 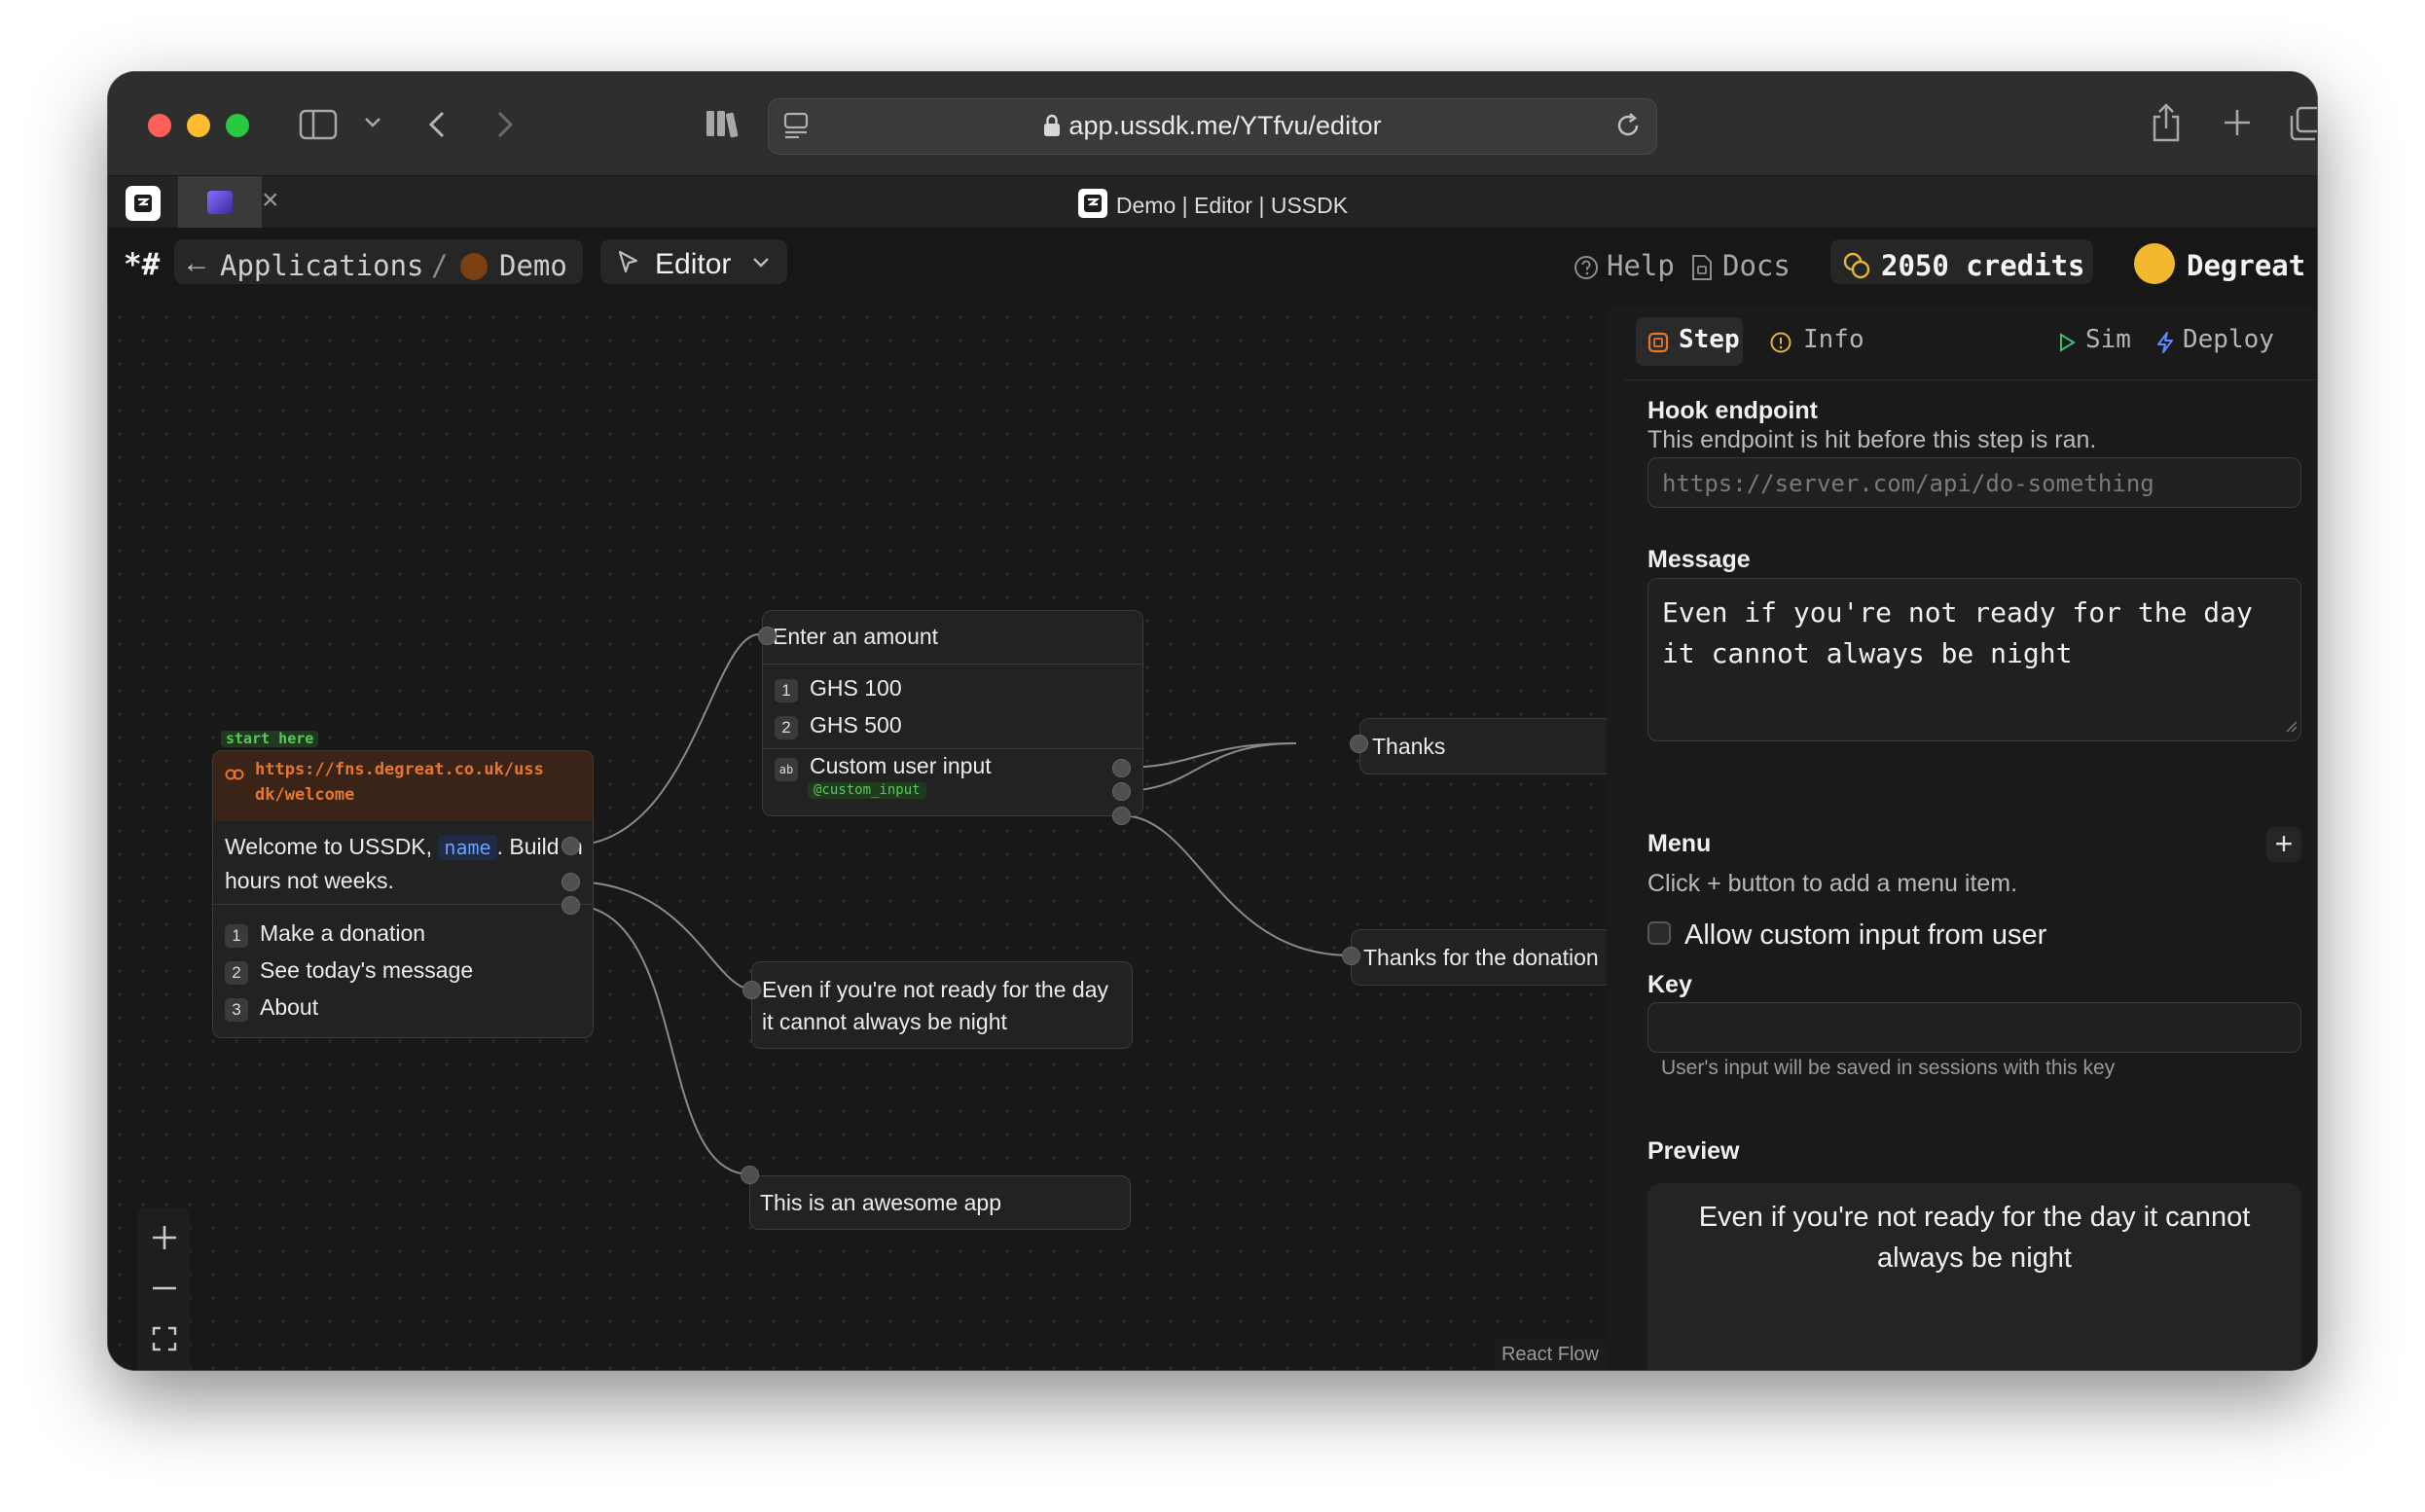 I want to click on custom-input-key-badge: @custom_input, so click(x=867, y=790).